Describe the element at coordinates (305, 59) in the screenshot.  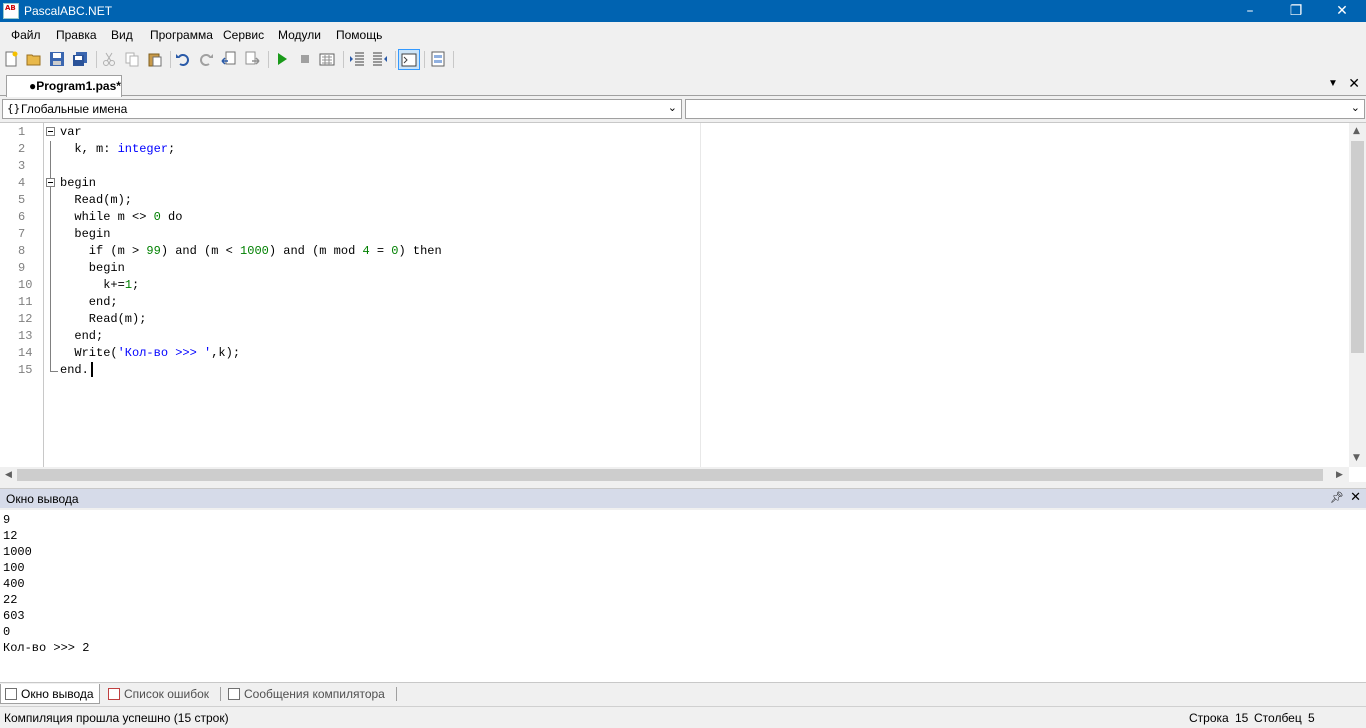
I see `stop-icon` at that location.